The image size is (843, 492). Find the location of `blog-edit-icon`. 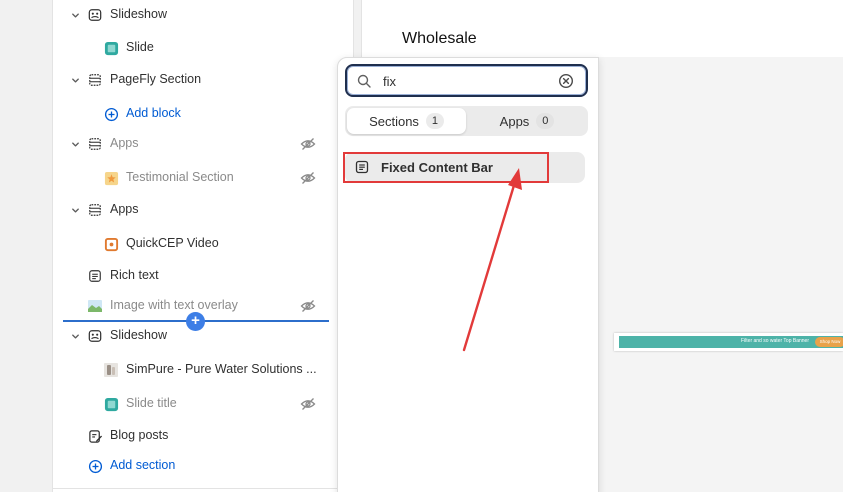

blog-edit-icon is located at coordinates (95, 436).